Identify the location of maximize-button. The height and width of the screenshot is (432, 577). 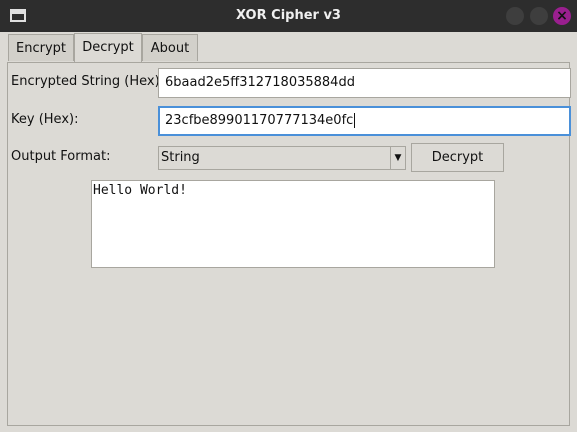
(539, 16).